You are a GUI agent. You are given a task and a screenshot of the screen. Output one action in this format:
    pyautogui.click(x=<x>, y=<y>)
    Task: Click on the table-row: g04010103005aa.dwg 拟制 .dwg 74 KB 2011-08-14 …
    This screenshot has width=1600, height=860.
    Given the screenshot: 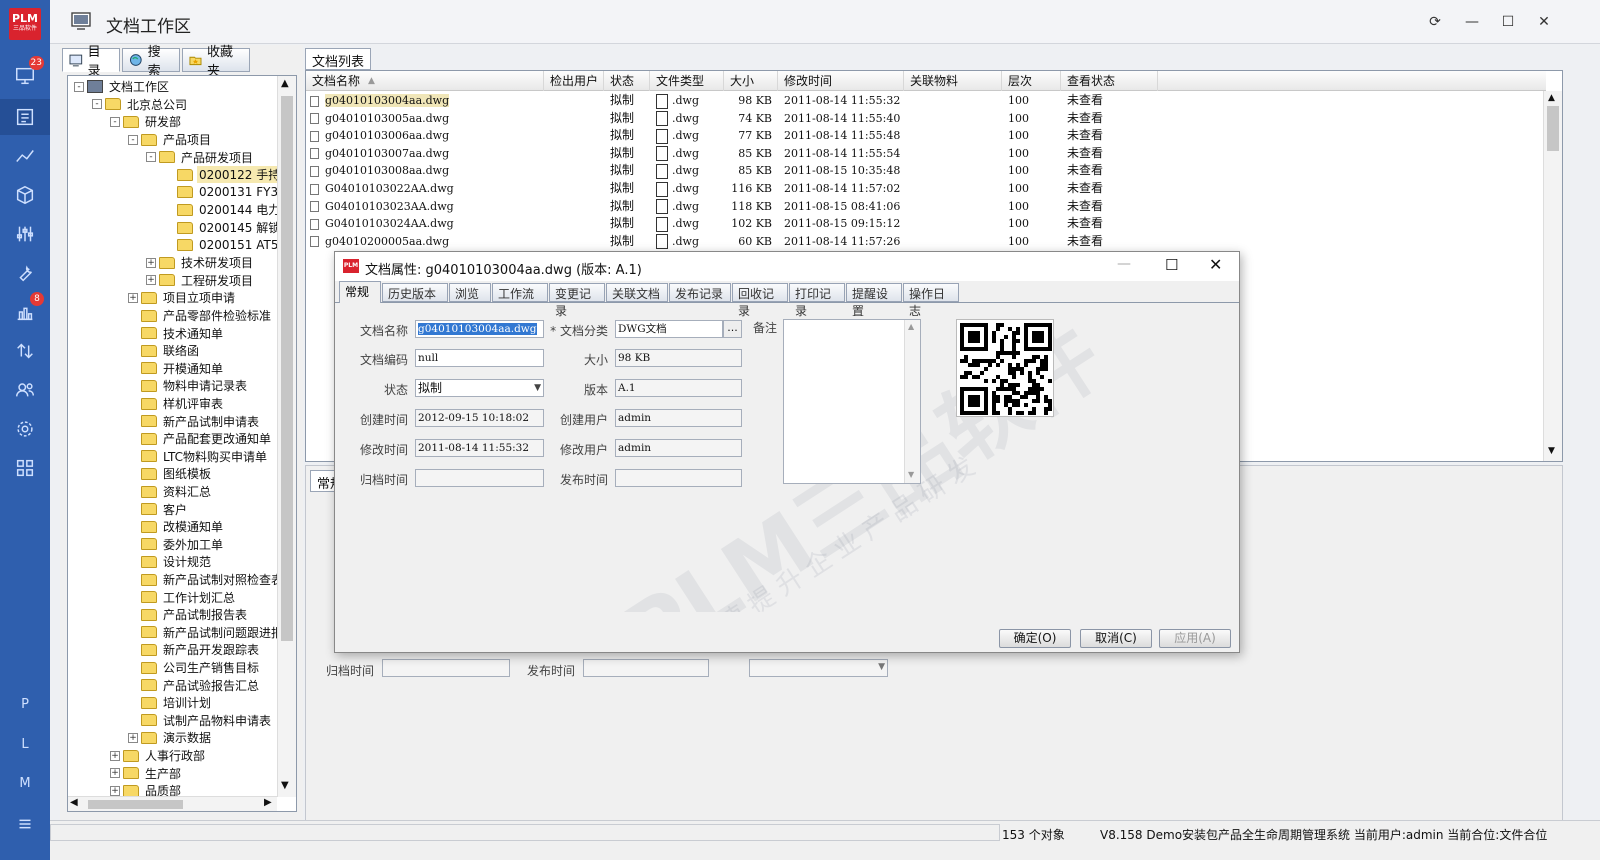 What is the action you would take?
    pyautogui.click(x=926, y=119)
    